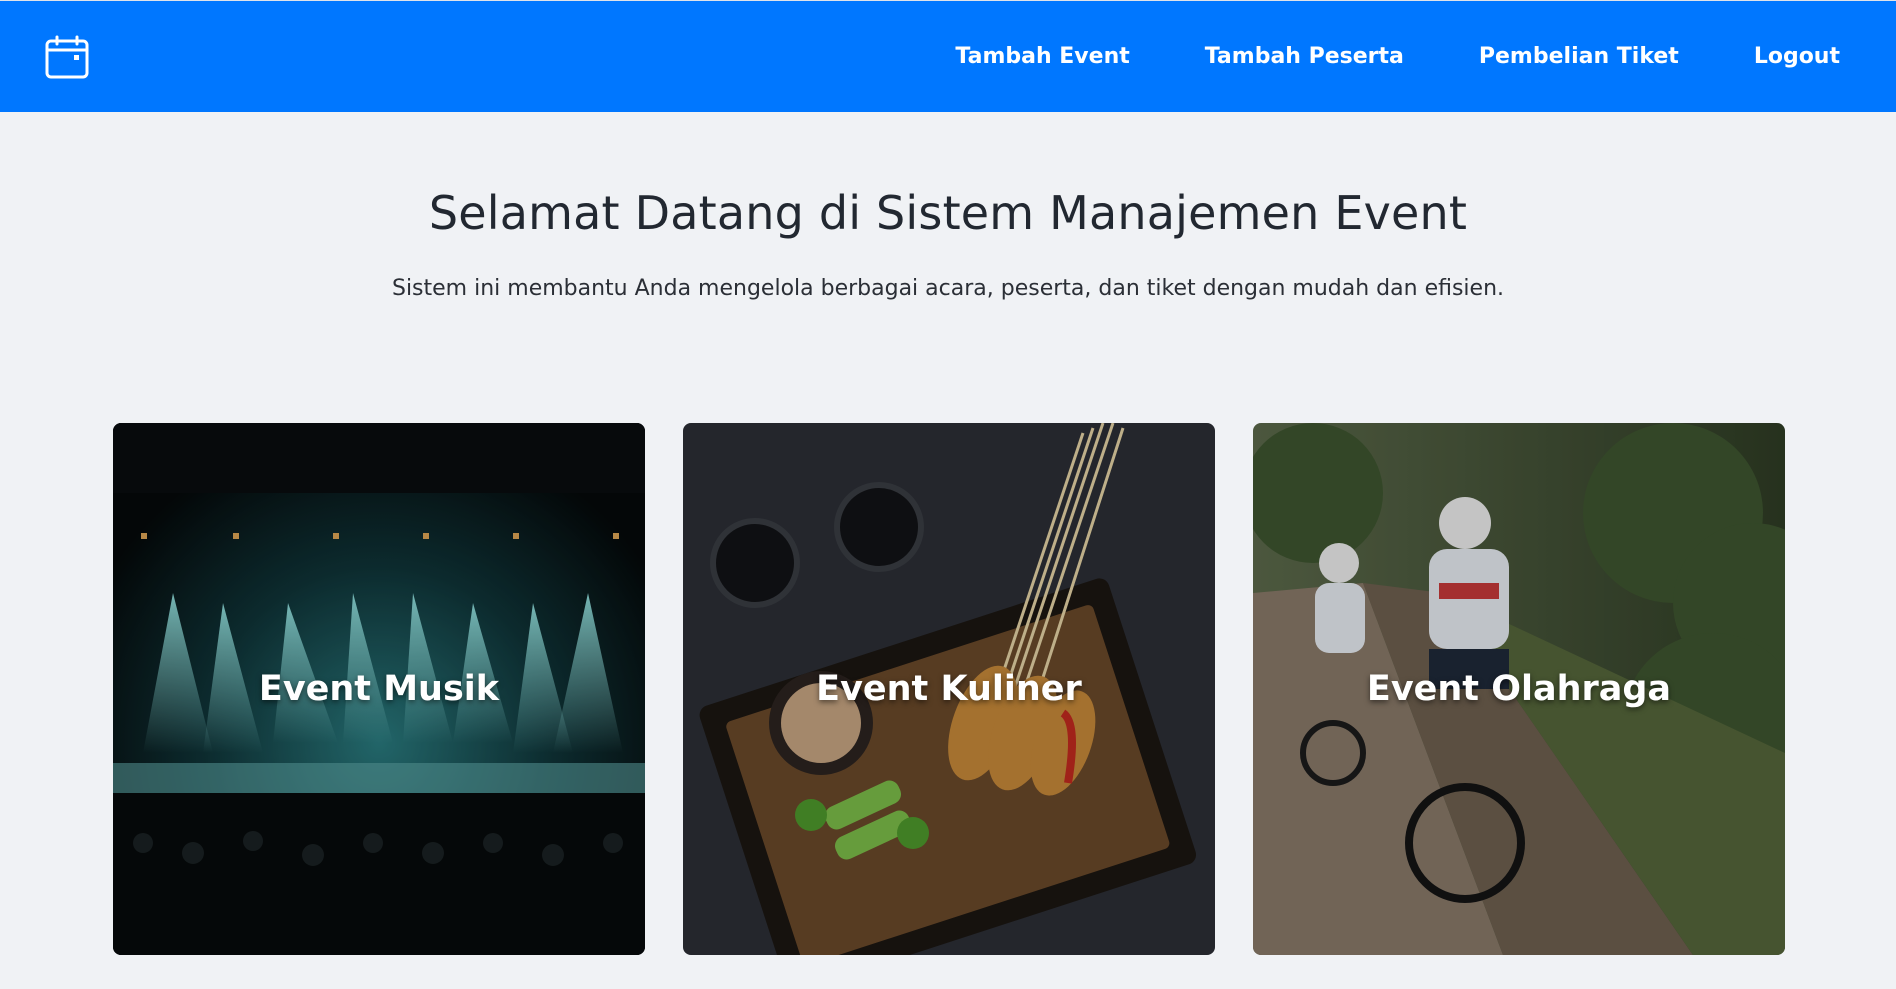 The height and width of the screenshot is (989, 1896). I want to click on nav-link-tambah-peserta: Tambah Peserta, so click(1304, 56).